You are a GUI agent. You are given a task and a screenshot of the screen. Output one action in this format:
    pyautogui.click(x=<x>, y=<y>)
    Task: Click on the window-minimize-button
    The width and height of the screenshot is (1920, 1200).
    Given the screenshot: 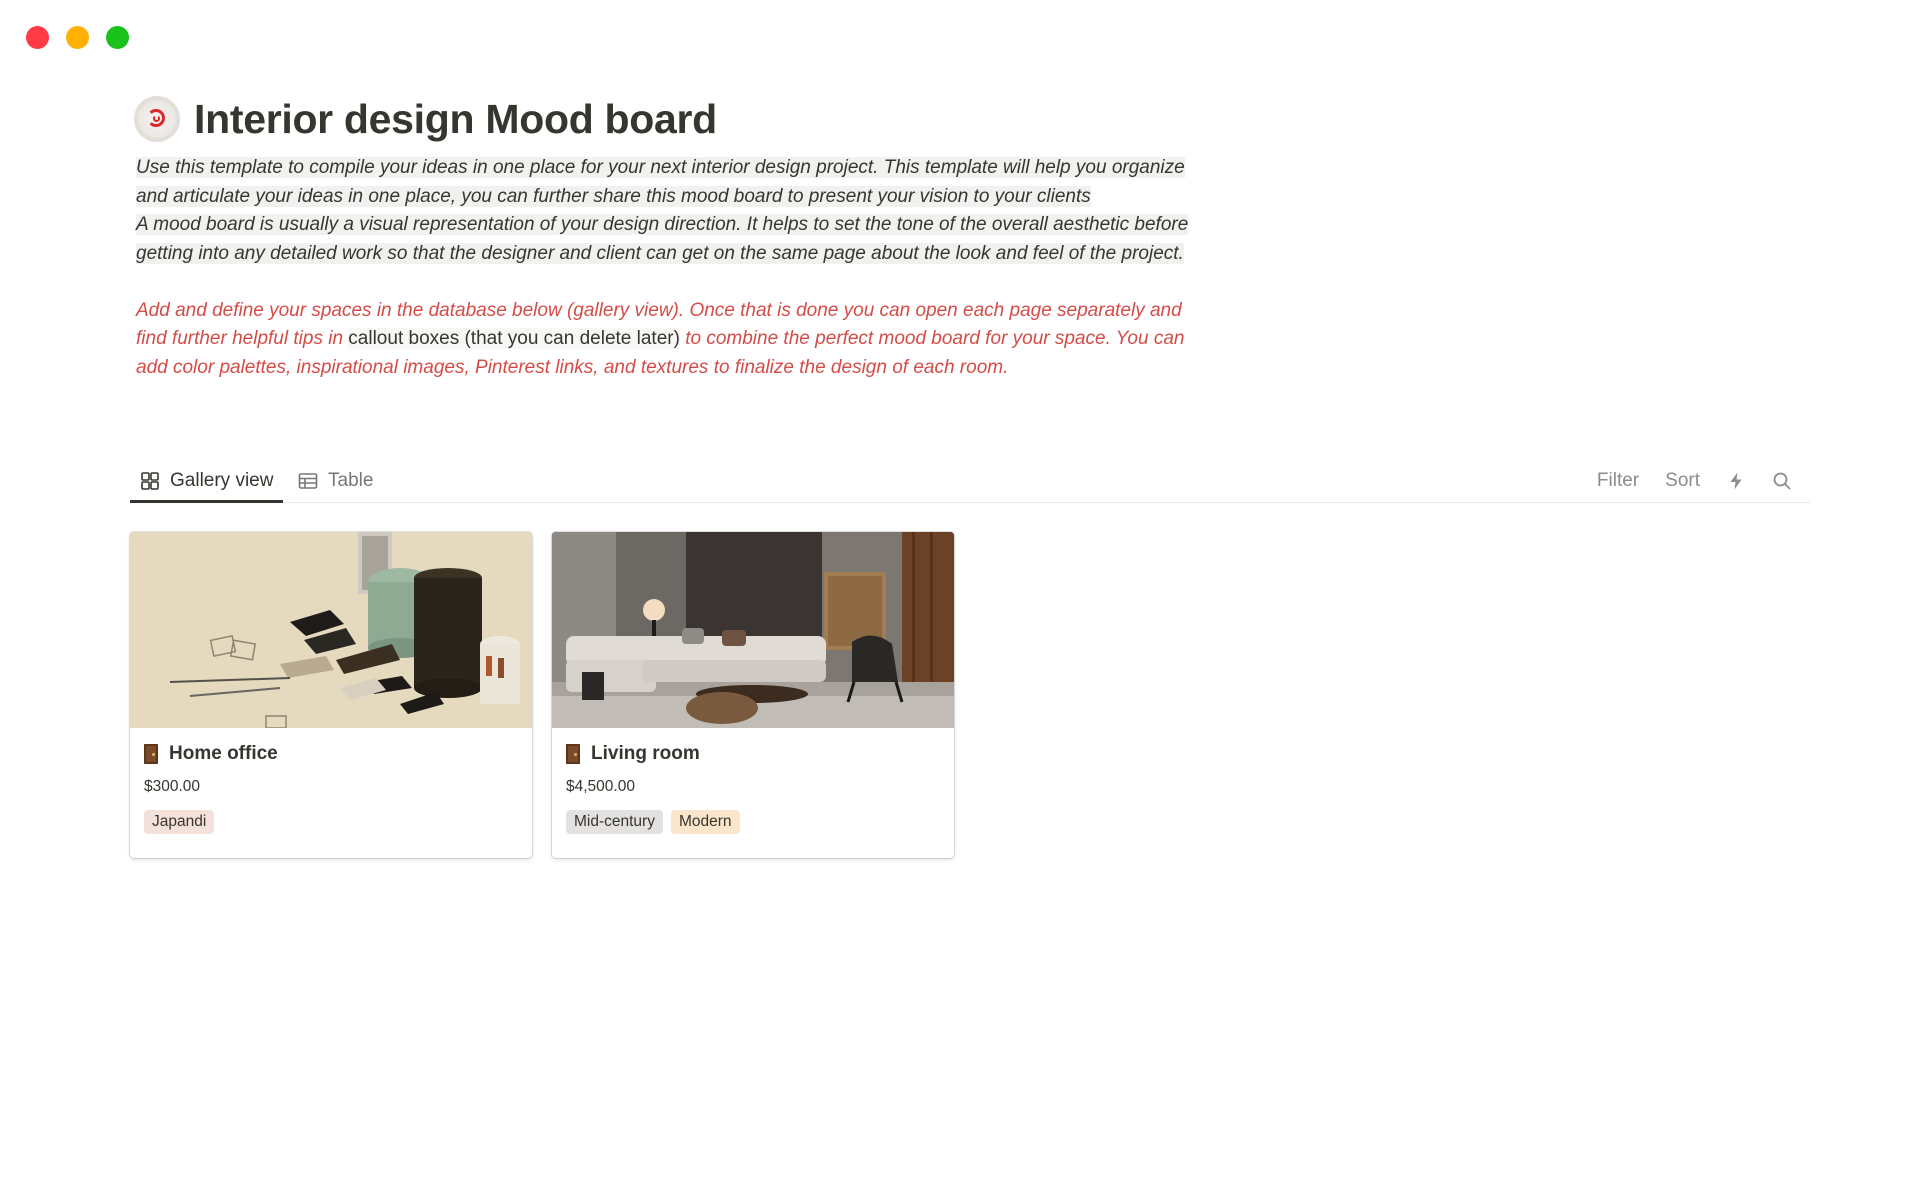 What is the action you would take?
    pyautogui.click(x=77, y=37)
    